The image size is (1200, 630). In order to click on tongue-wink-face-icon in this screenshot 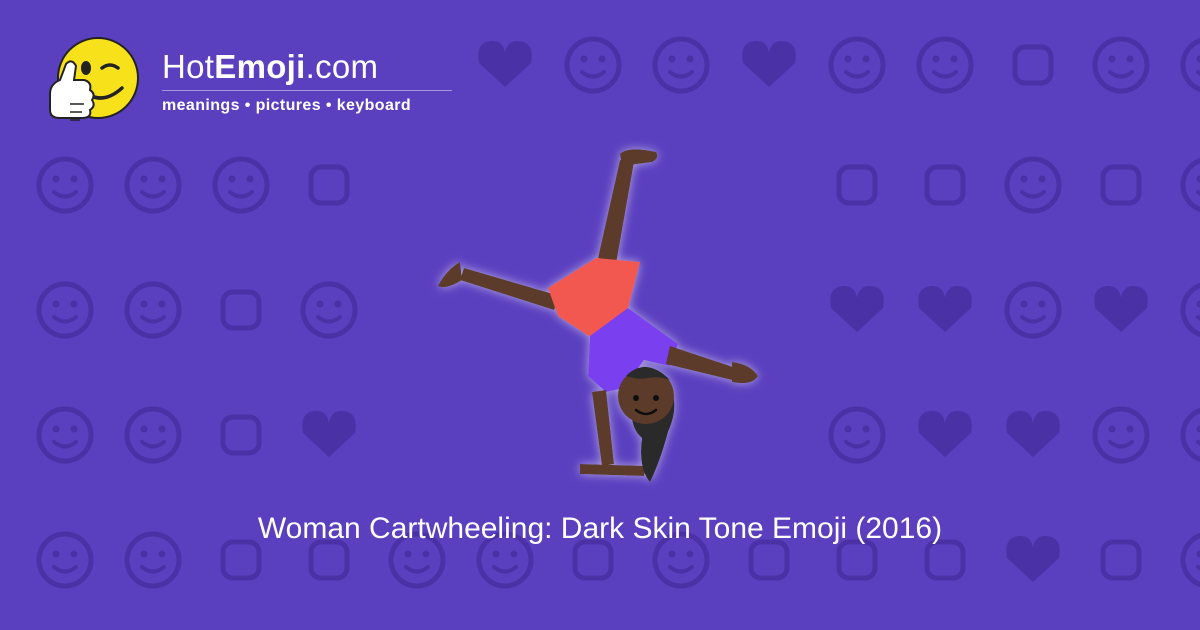, I will do `click(1190, 310)`.